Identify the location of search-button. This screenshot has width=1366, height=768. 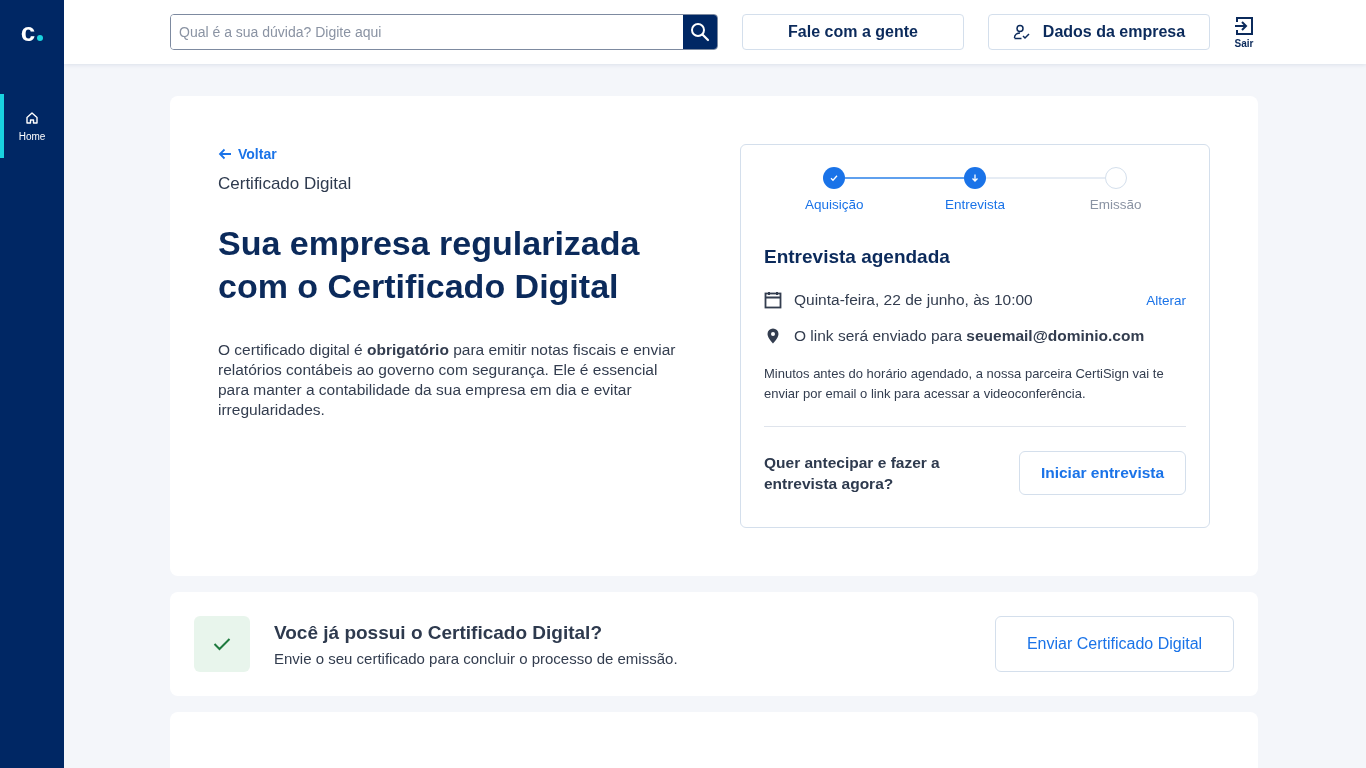
(700, 32).